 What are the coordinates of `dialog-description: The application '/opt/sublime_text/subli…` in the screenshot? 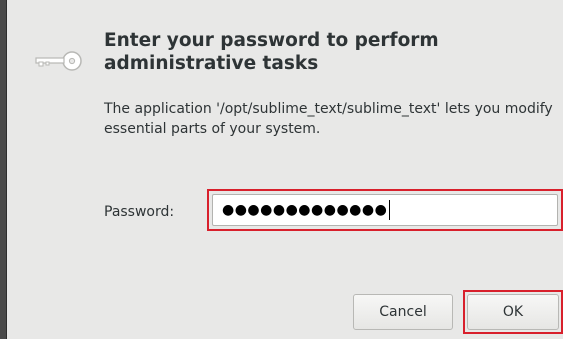 It's located at (328, 119).